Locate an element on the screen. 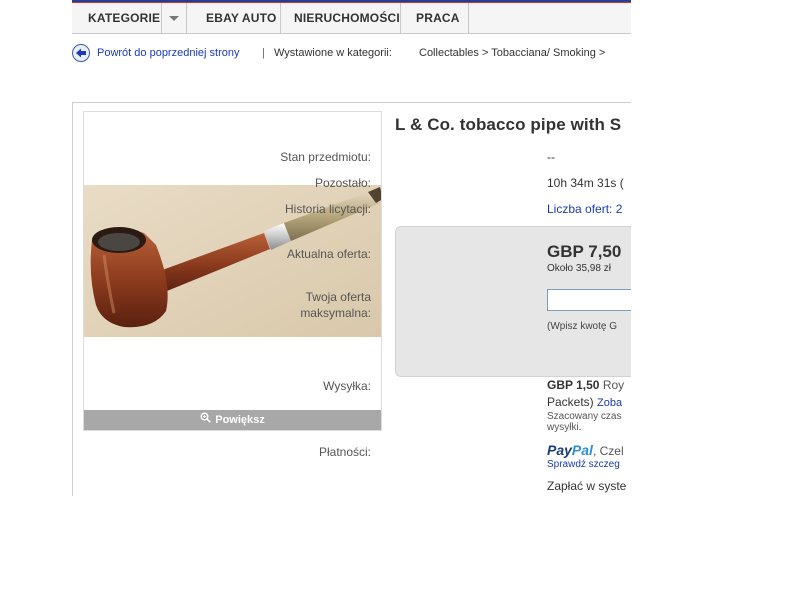  time-left-value: 10h 34m 31s ( is located at coordinates (585, 183).